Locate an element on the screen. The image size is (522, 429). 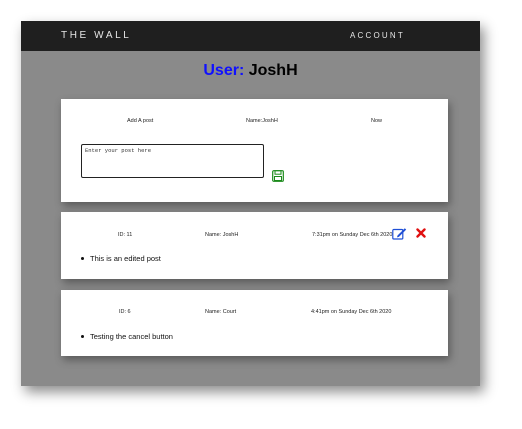
post-body-text: Testing the cancel button is located at coordinates (131, 336).